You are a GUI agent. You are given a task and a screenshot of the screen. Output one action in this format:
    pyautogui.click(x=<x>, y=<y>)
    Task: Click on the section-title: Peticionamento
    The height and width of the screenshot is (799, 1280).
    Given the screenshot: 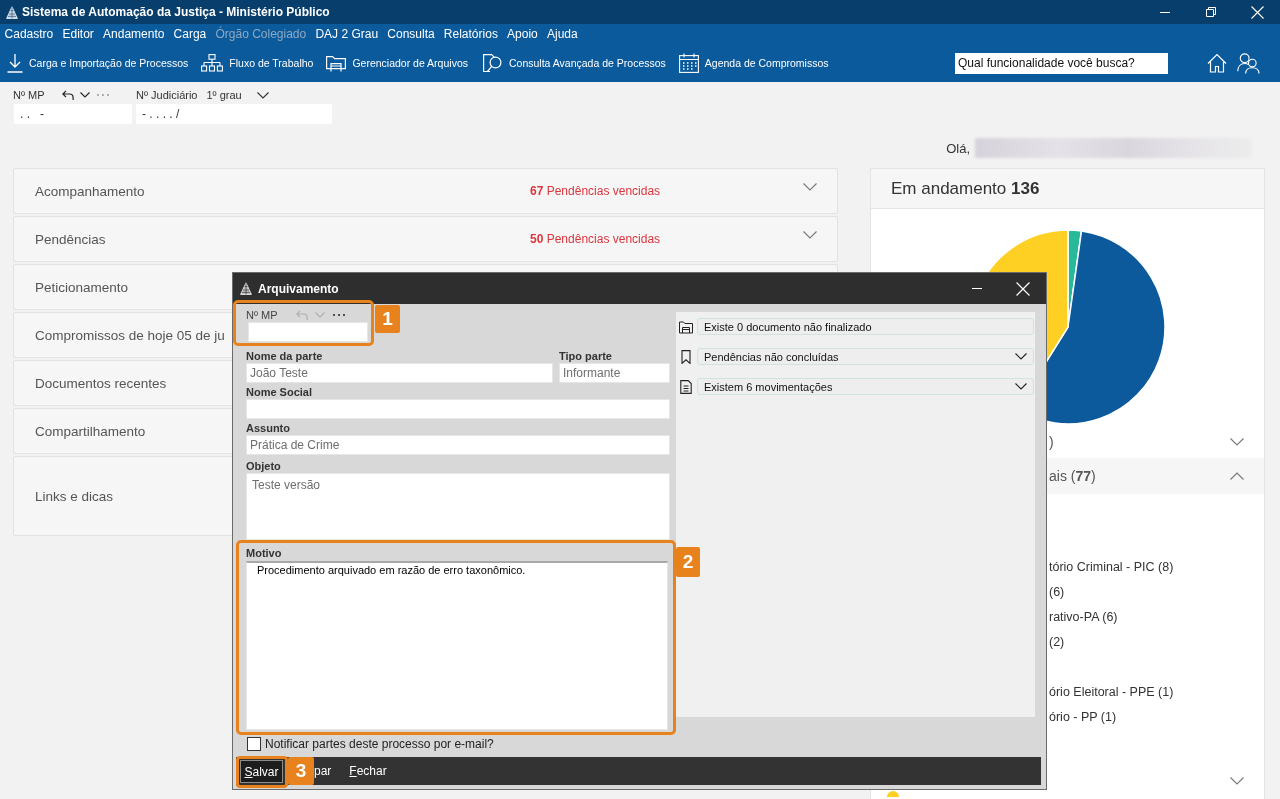 What is the action you would take?
    pyautogui.click(x=82, y=287)
    